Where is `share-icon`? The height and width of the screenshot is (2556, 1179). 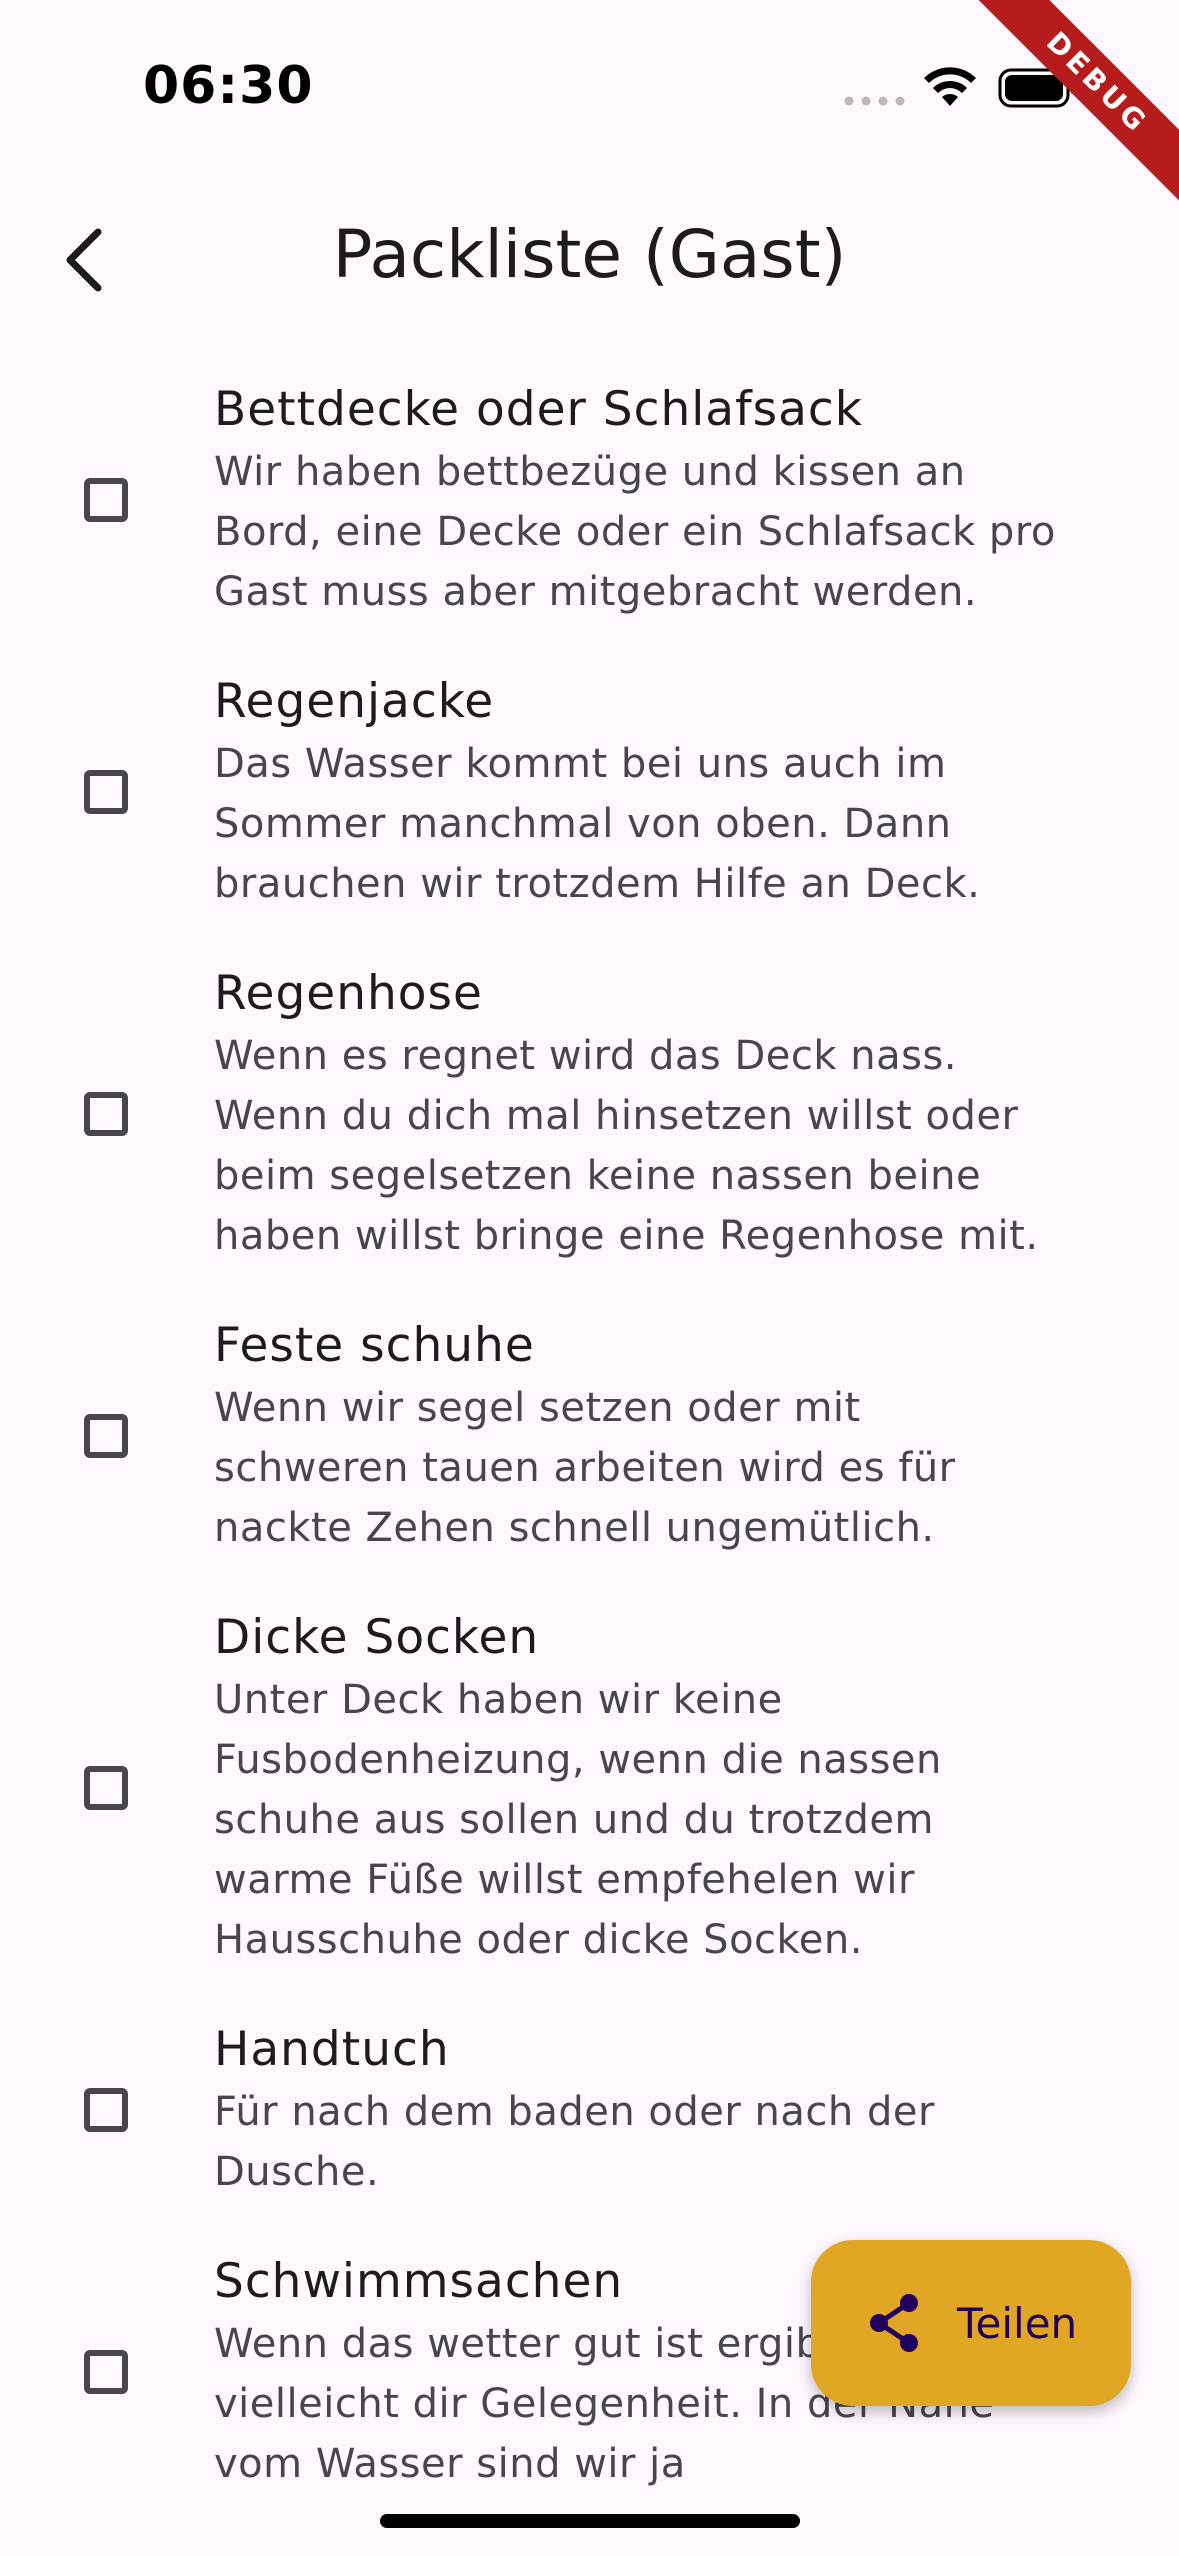
share-icon is located at coordinates (894, 2323).